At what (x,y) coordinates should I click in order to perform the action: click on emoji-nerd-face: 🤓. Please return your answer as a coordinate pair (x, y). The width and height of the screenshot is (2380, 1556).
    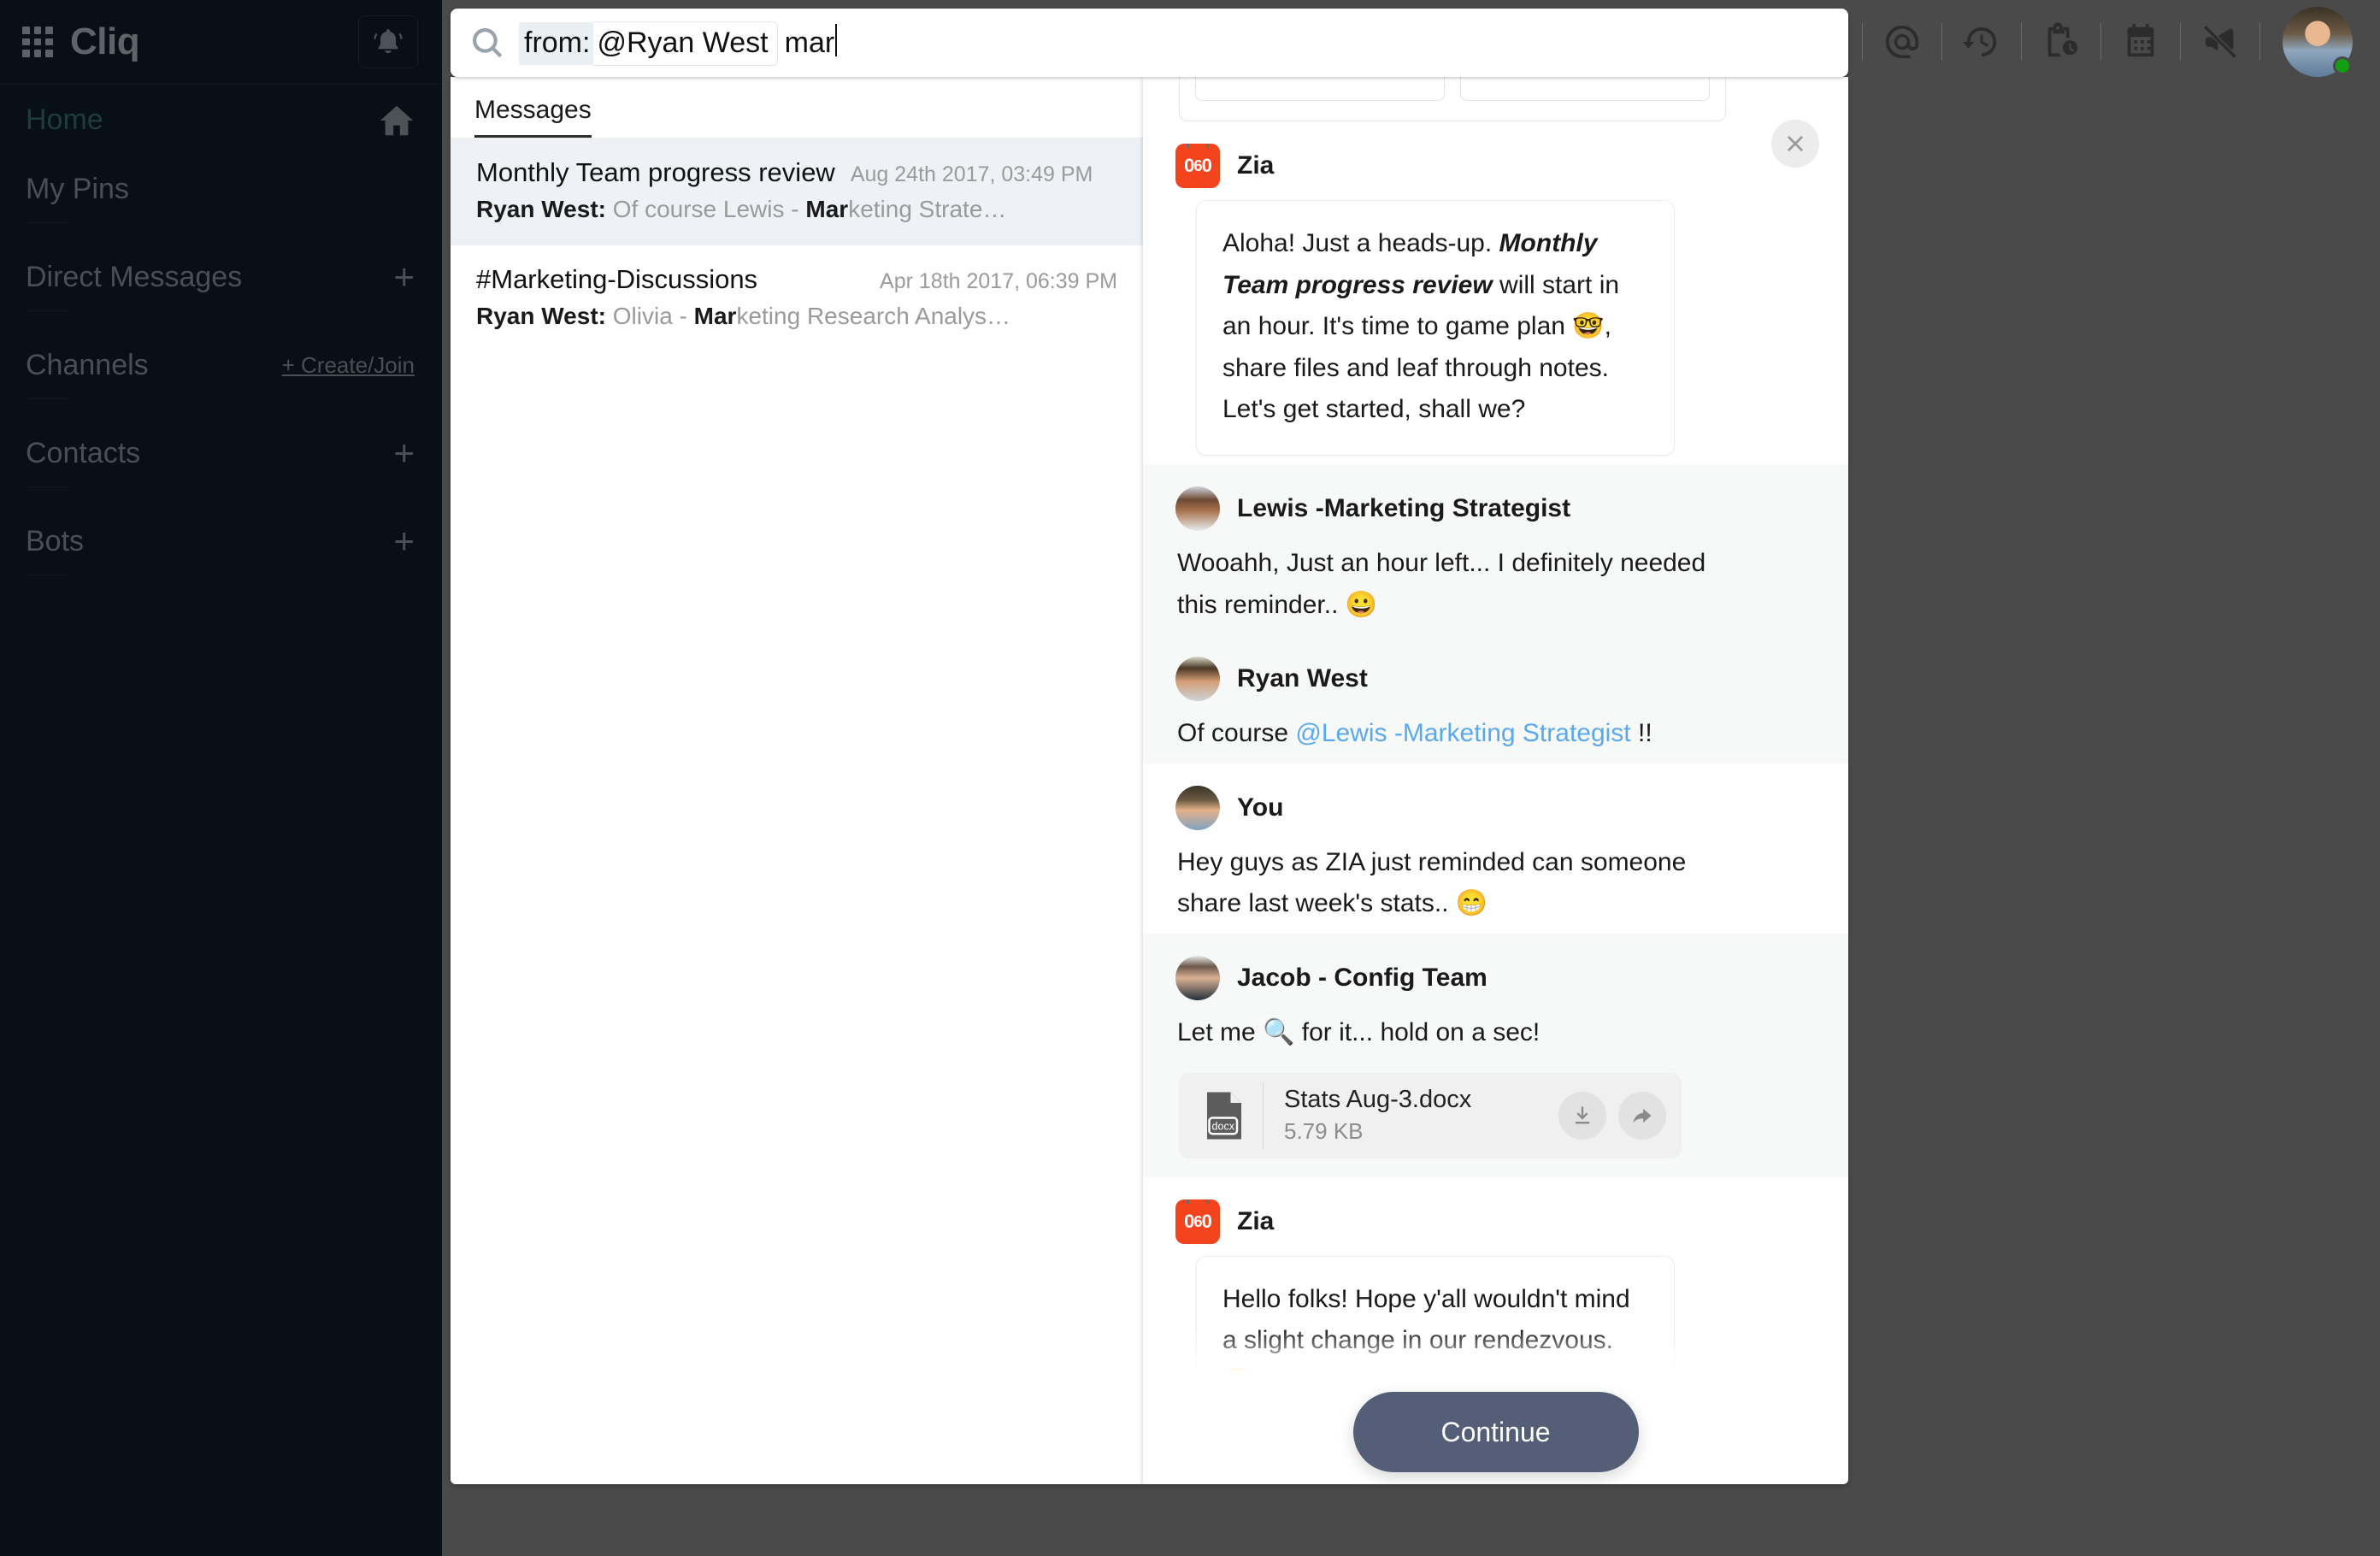
    Looking at the image, I should click on (1589, 326).